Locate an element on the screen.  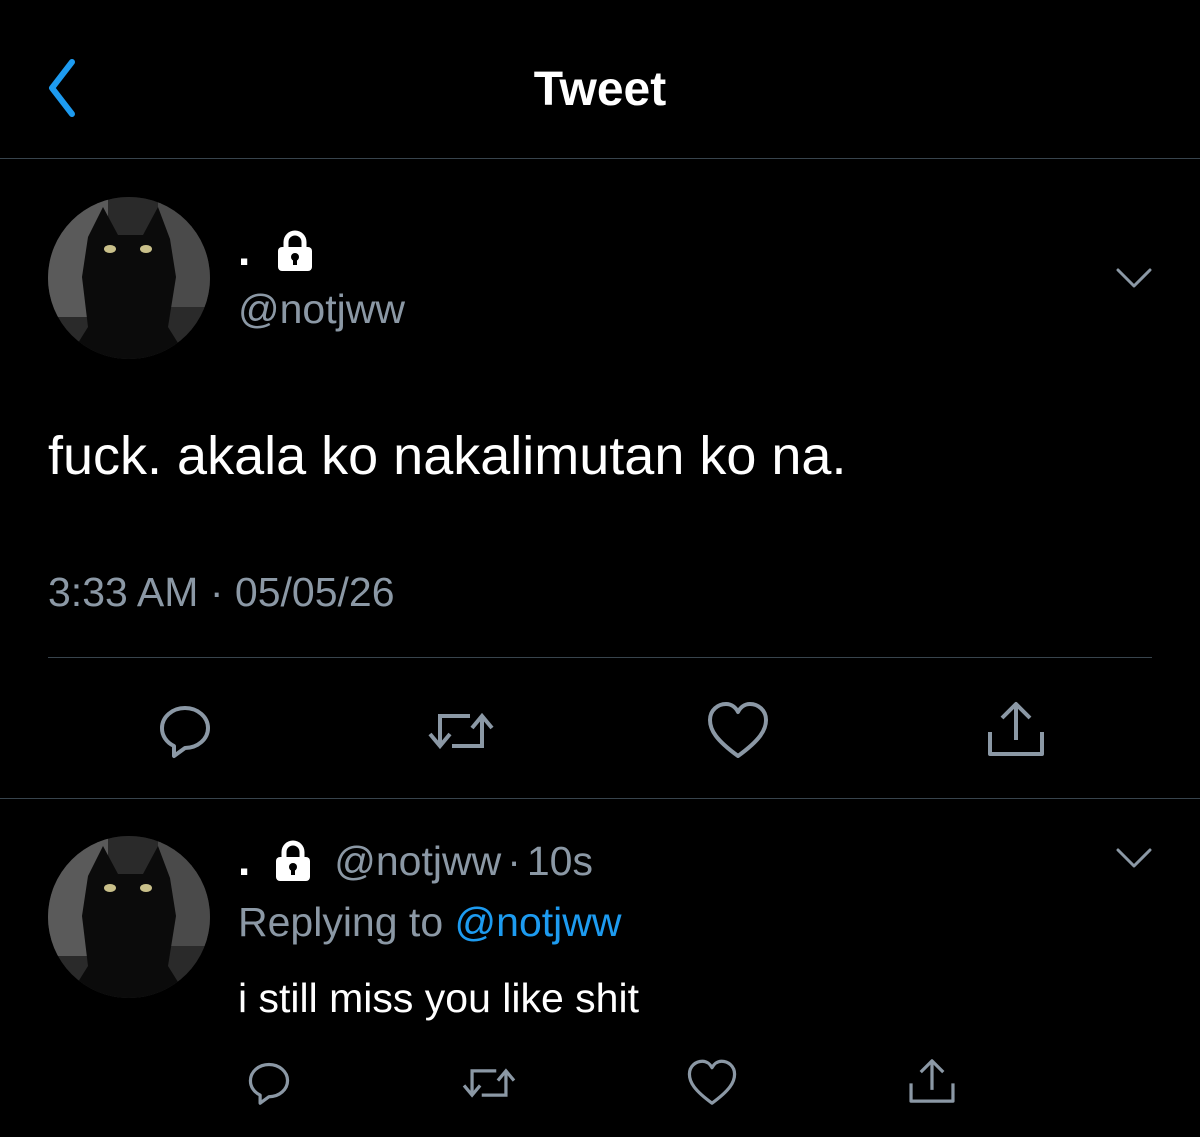
nav-bar: Tweet is located at coordinates (600, 79).